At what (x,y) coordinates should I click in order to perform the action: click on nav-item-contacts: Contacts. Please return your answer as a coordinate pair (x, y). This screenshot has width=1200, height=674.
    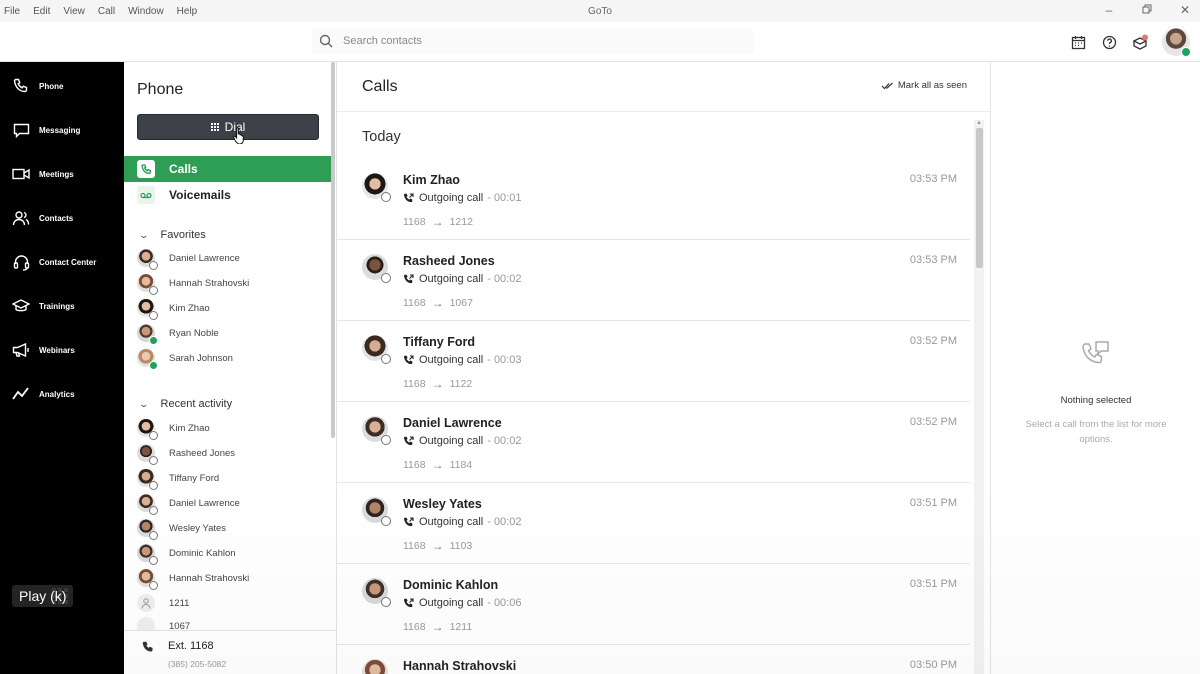
    Looking at the image, I should click on (62, 218).